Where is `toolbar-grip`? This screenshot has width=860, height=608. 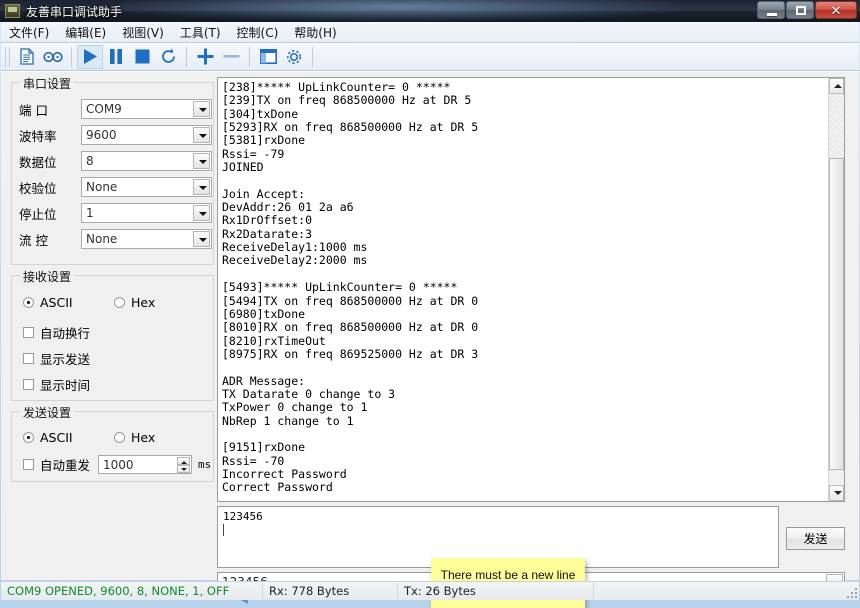 toolbar-grip is located at coordinates (7, 56).